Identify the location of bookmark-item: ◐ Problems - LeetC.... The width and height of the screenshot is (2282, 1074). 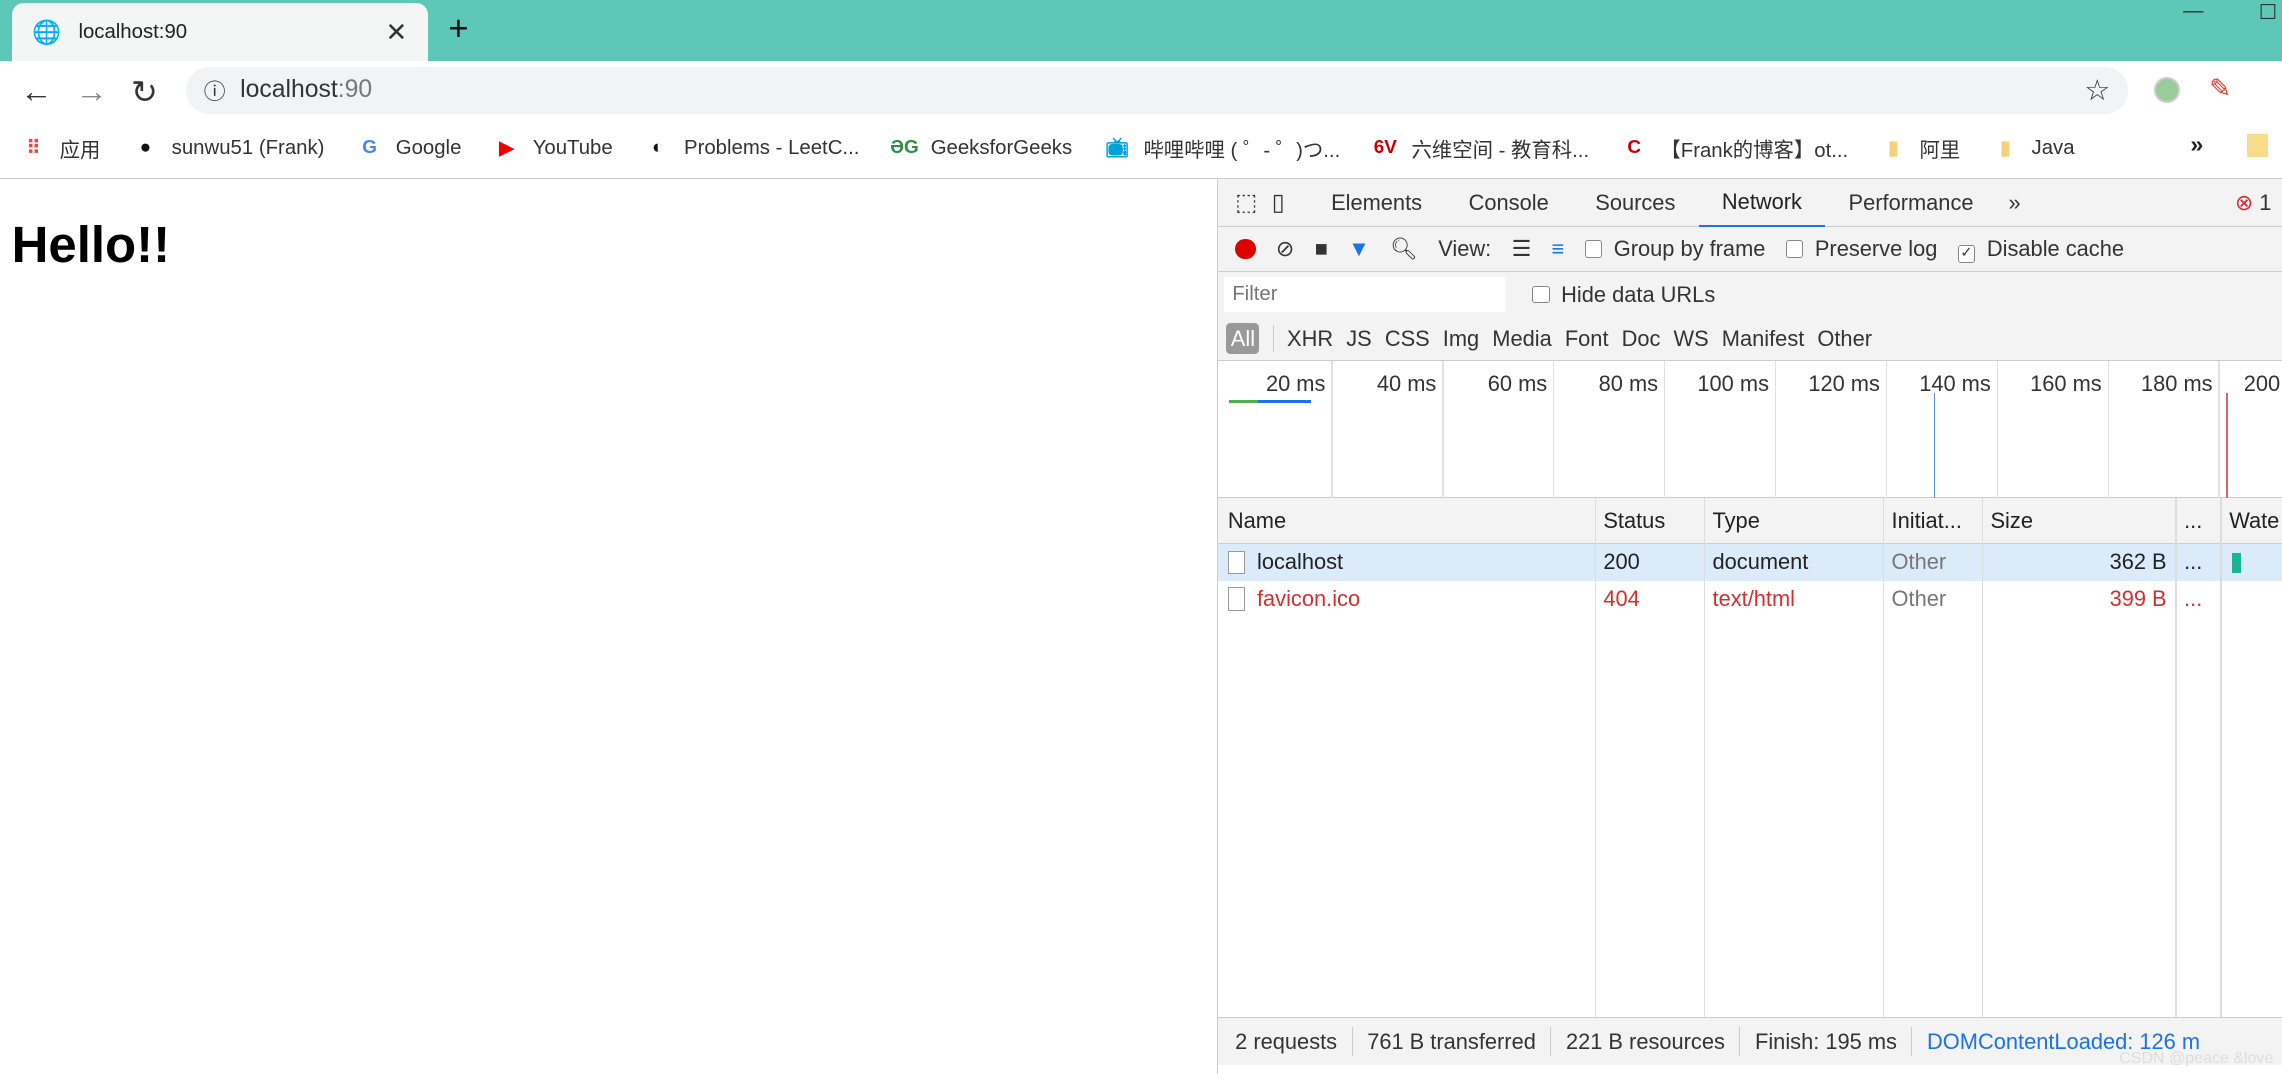
(752, 148).